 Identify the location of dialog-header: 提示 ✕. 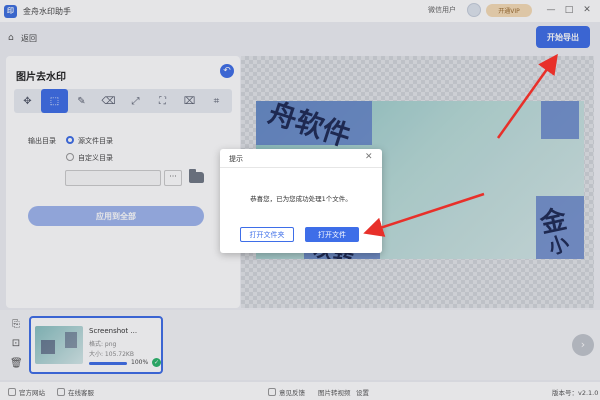
(301, 158).